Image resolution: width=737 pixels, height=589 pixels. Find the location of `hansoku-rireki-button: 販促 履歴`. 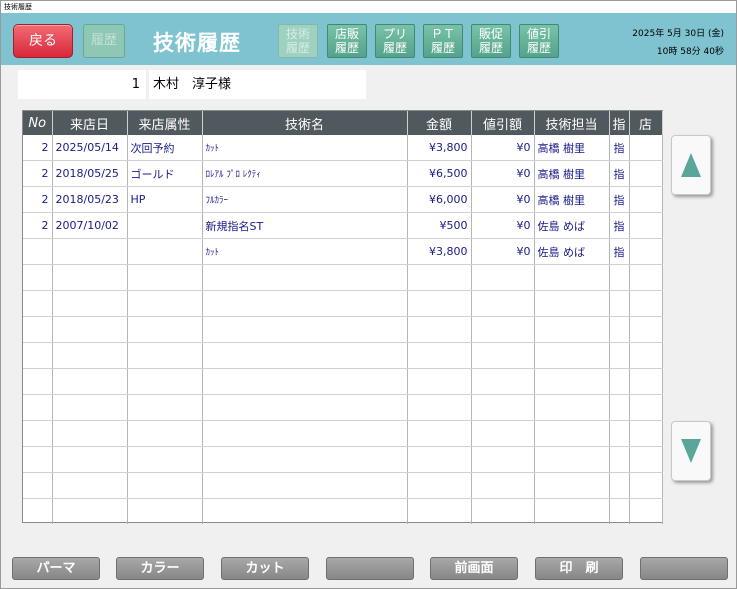

hansoku-rireki-button: 販促 履歴 is located at coordinates (491, 41).